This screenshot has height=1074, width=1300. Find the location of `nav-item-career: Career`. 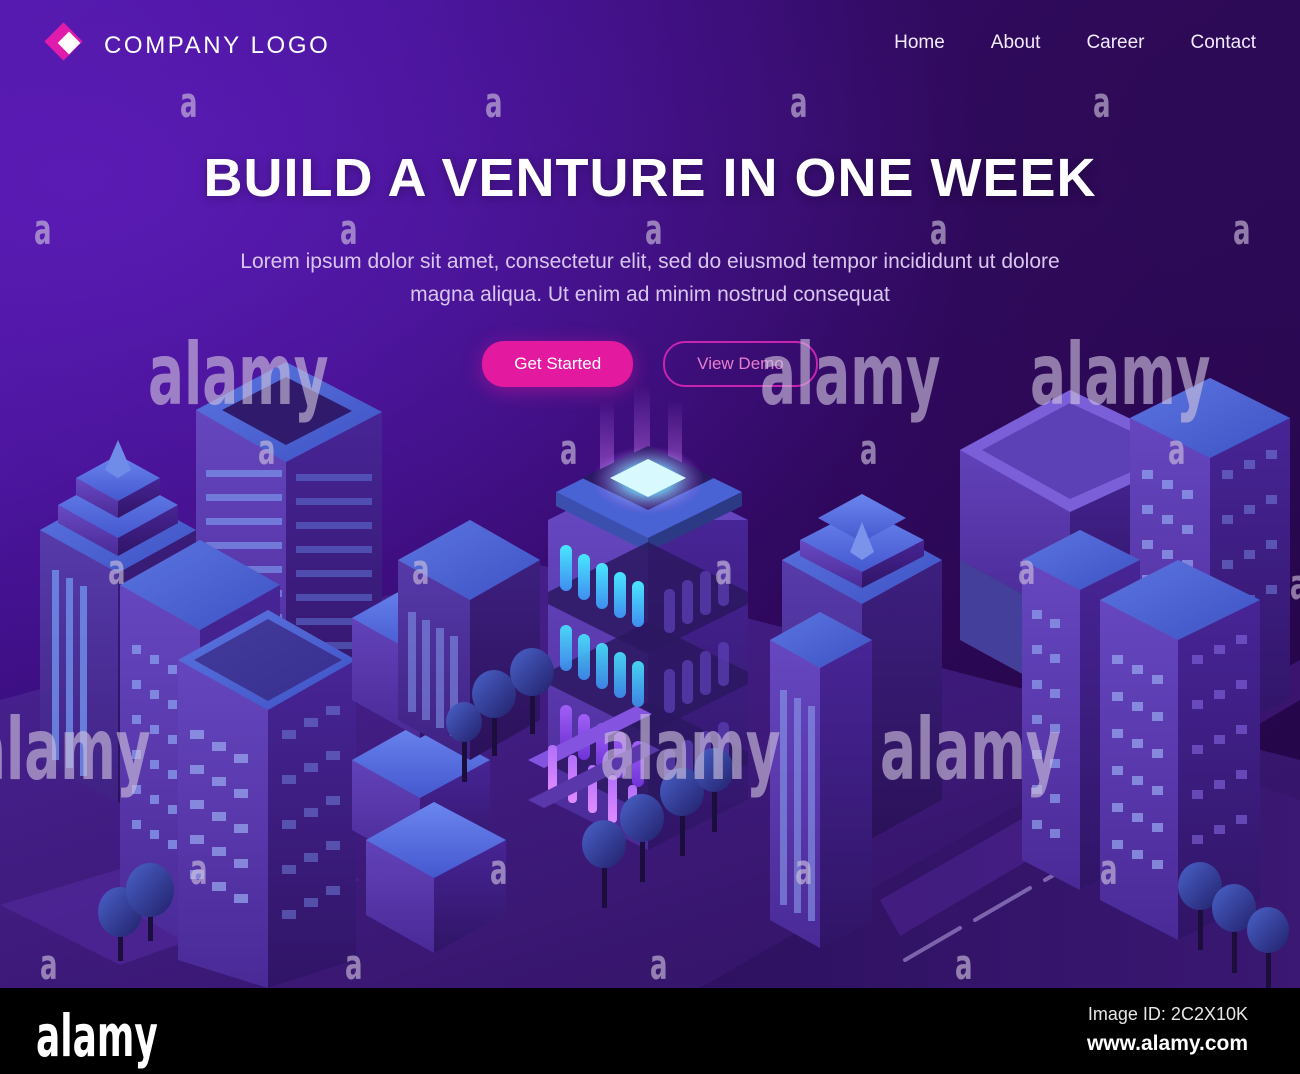

nav-item-career: Career is located at coordinates (1115, 43).